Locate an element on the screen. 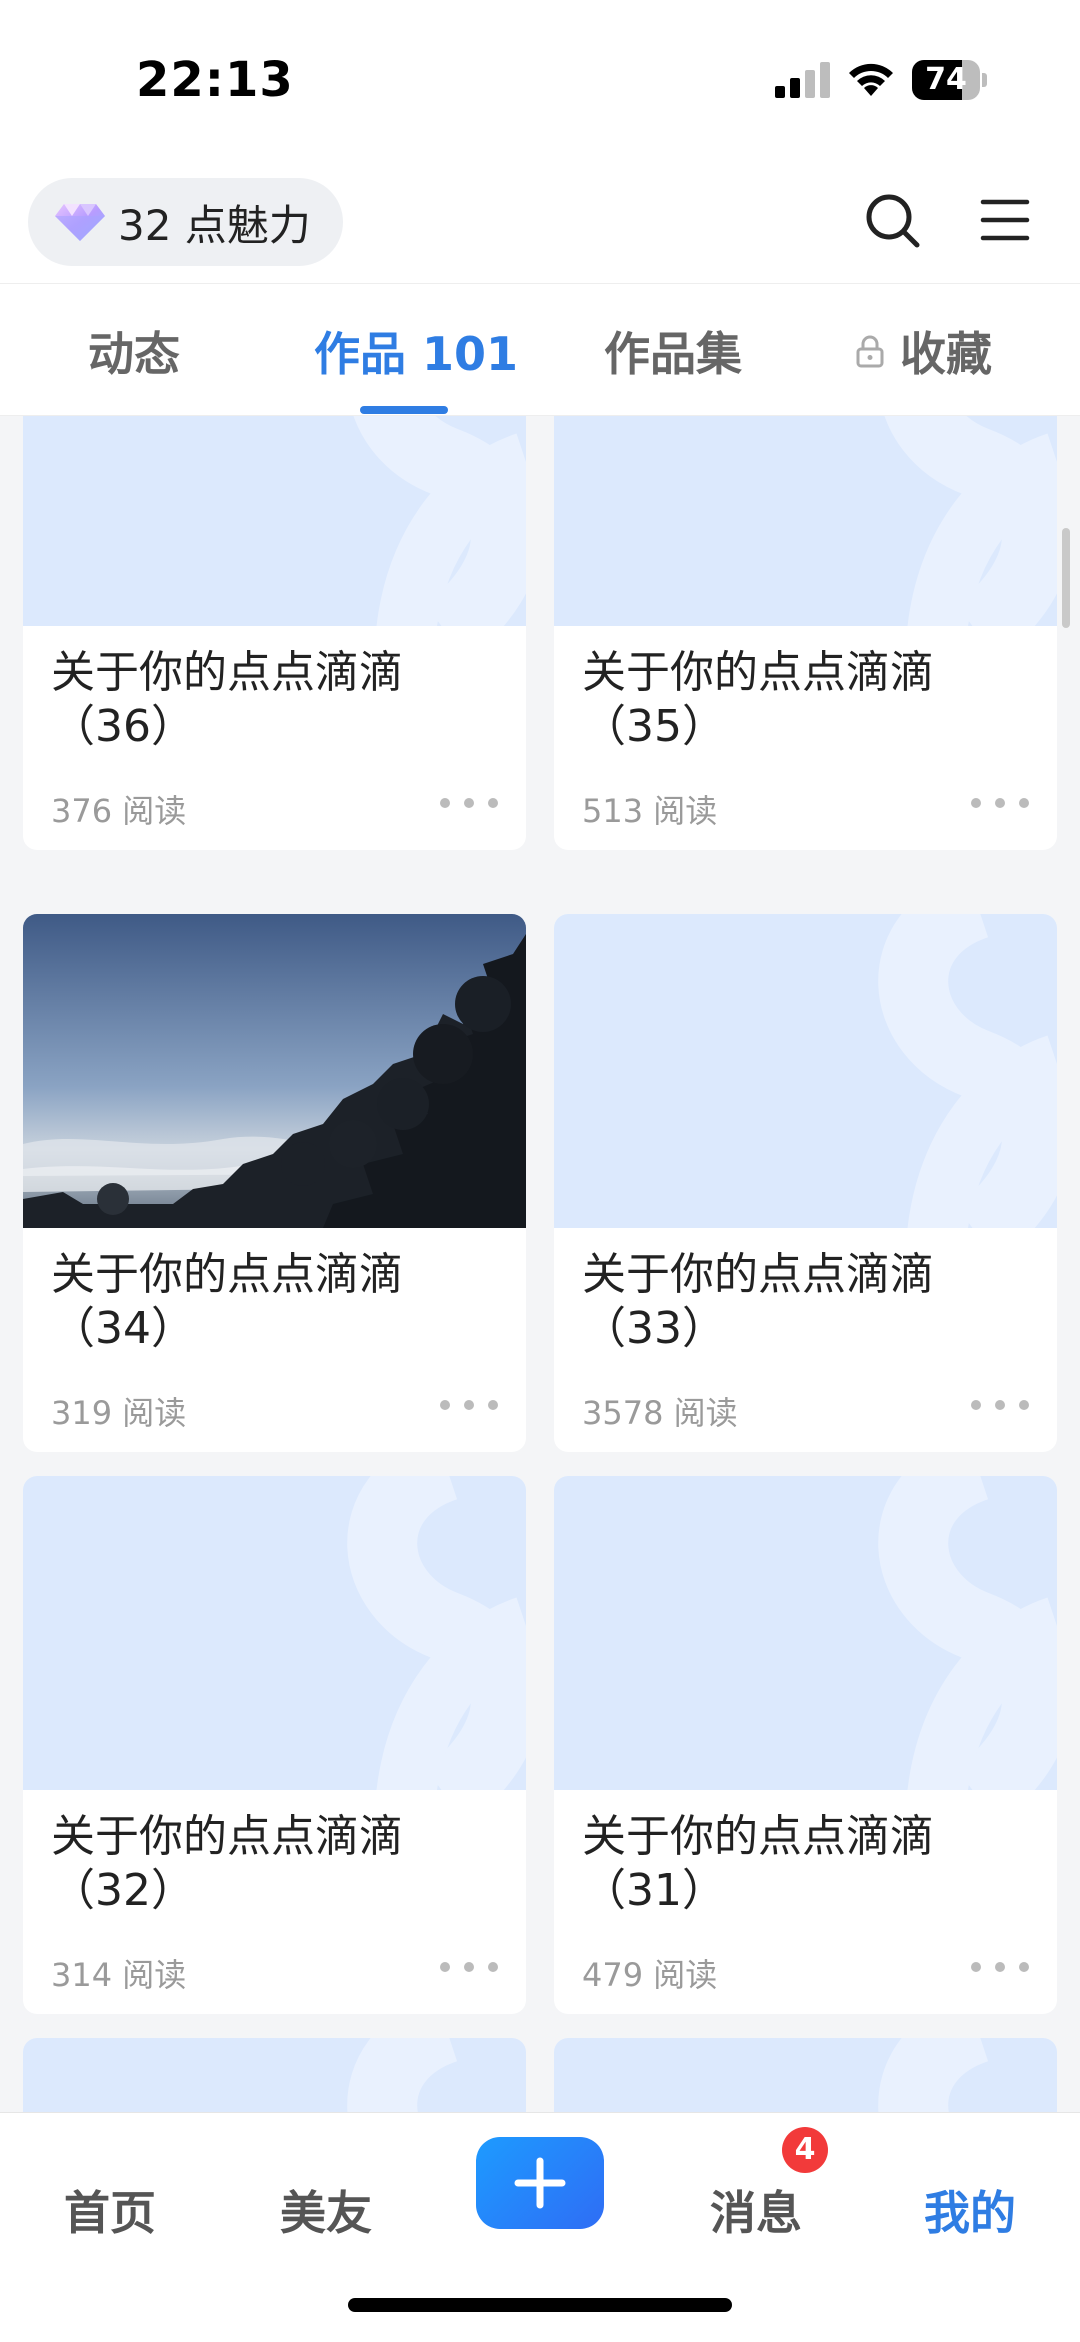 The width and height of the screenshot is (1080, 2342). work-title: 关于你的点点滴滴（31） is located at coordinates (758, 1863).